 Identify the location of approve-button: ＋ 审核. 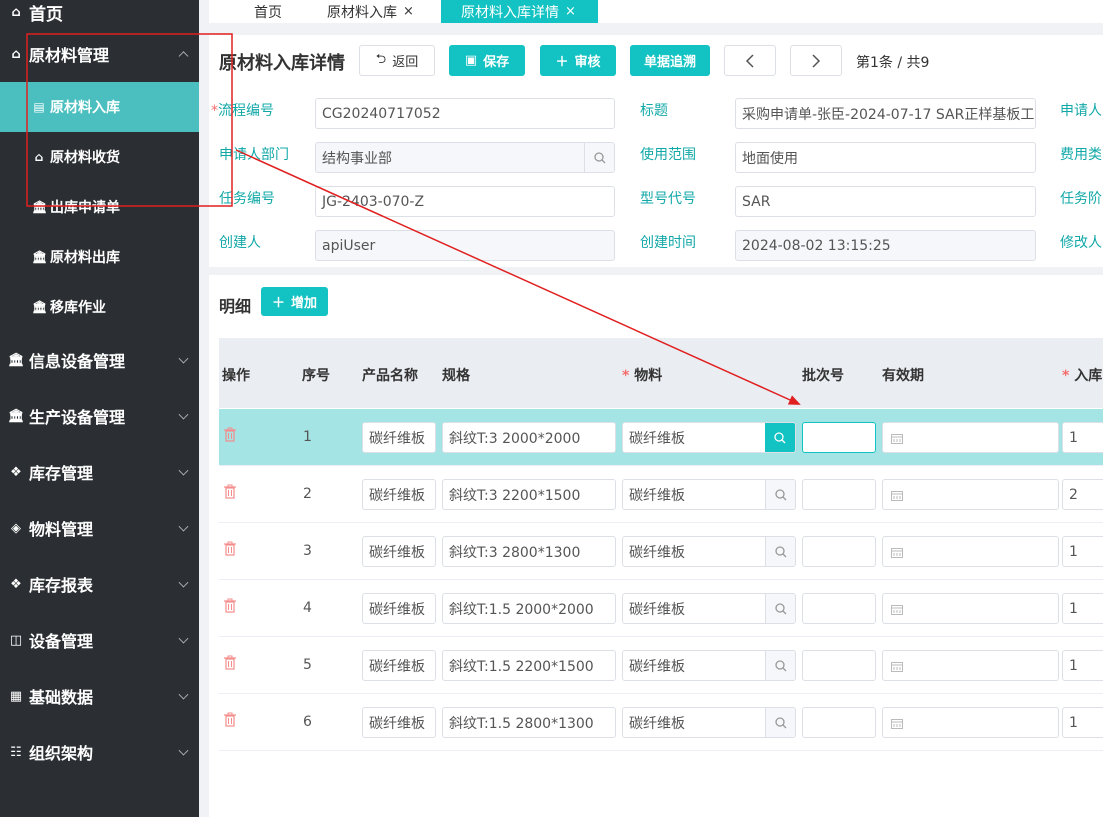
(578, 60).